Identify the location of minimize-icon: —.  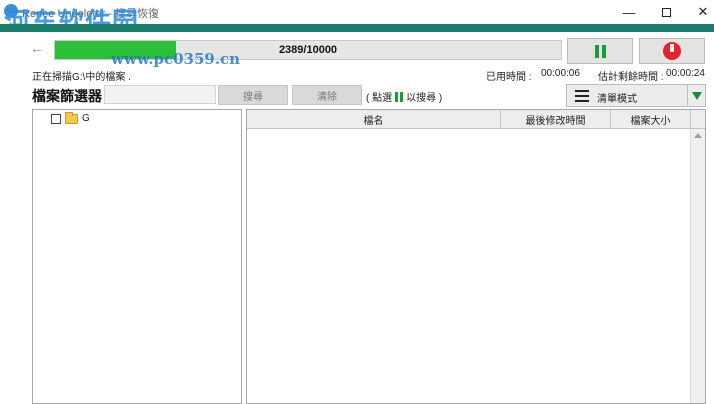
(629, 12).